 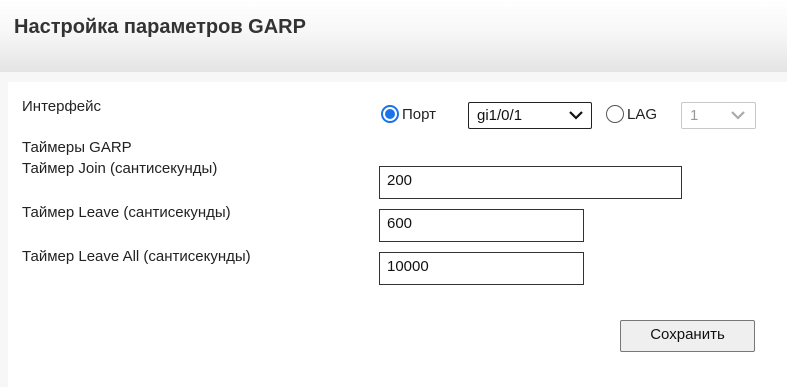 I want to click on join-timer-input: 200, so click(x=530, y=182).